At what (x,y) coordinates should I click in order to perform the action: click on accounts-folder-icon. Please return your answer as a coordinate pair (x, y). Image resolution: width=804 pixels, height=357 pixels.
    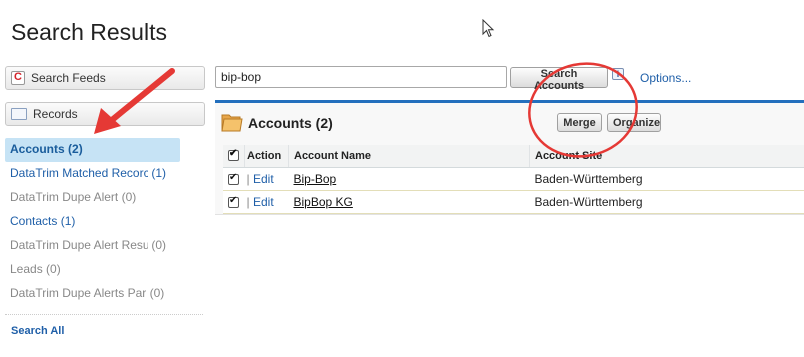
    Looking at the image, I should click on (232, 123).